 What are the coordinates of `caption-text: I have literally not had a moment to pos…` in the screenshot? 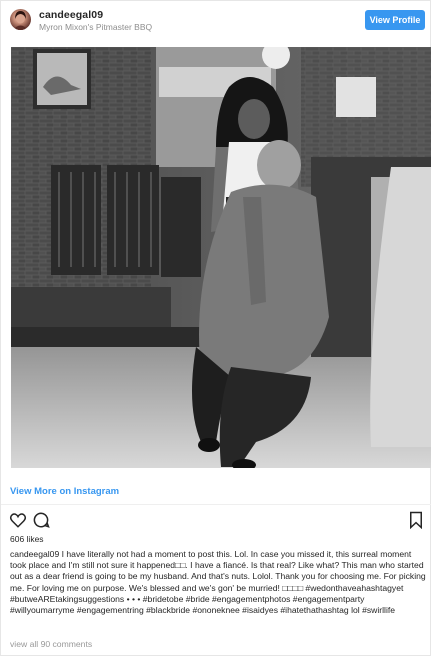 It's located at (218, 582).